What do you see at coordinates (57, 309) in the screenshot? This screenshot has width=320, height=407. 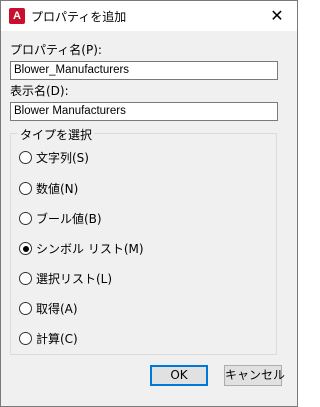 I see `radio-label: 取得(A)` at bounding box center [57, 309].